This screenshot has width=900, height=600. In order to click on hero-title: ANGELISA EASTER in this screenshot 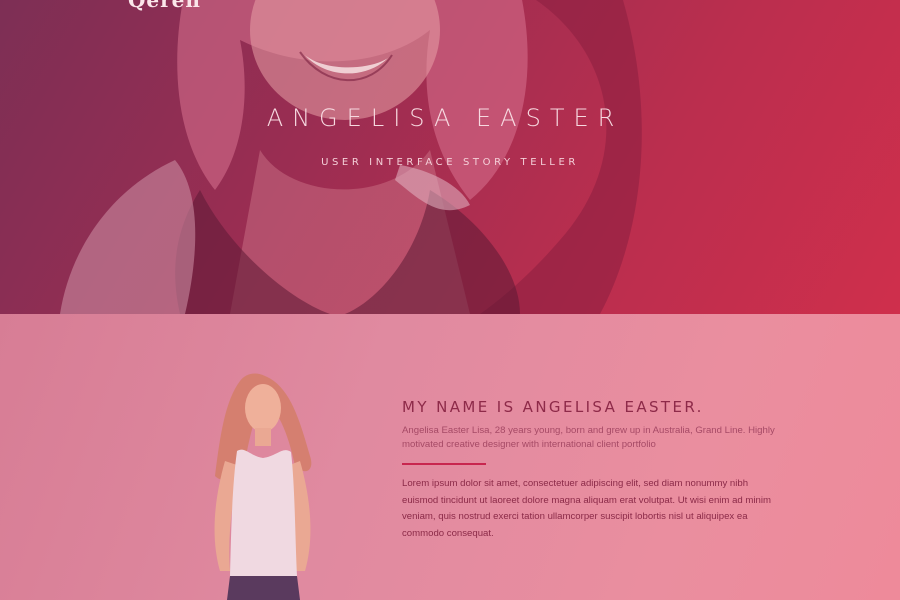, I will do `click(445, 118)`.